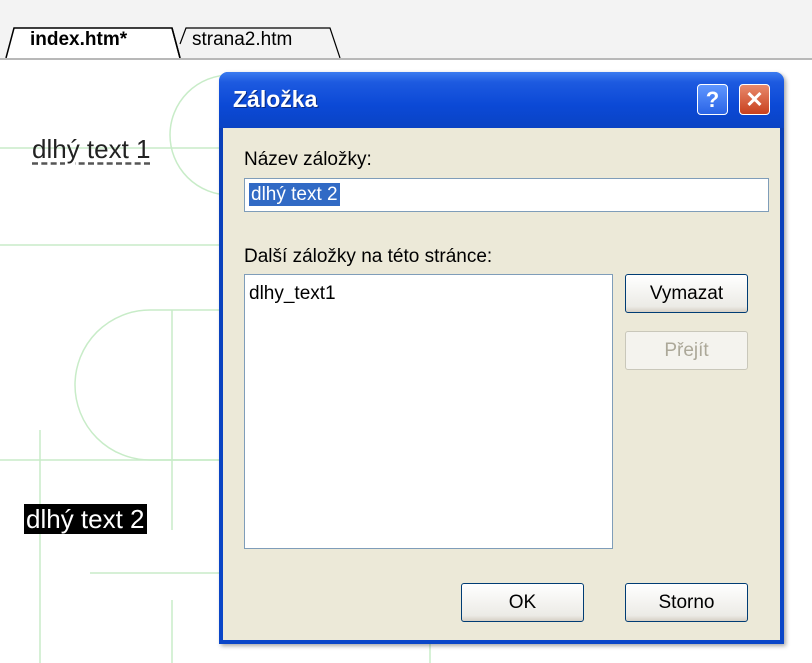 This screenshot has width=812, height=663. What do you see at coordinates (686, 350) in the screenshot?
I see `goto-button: Přejít` at bounding box center [686, 350].